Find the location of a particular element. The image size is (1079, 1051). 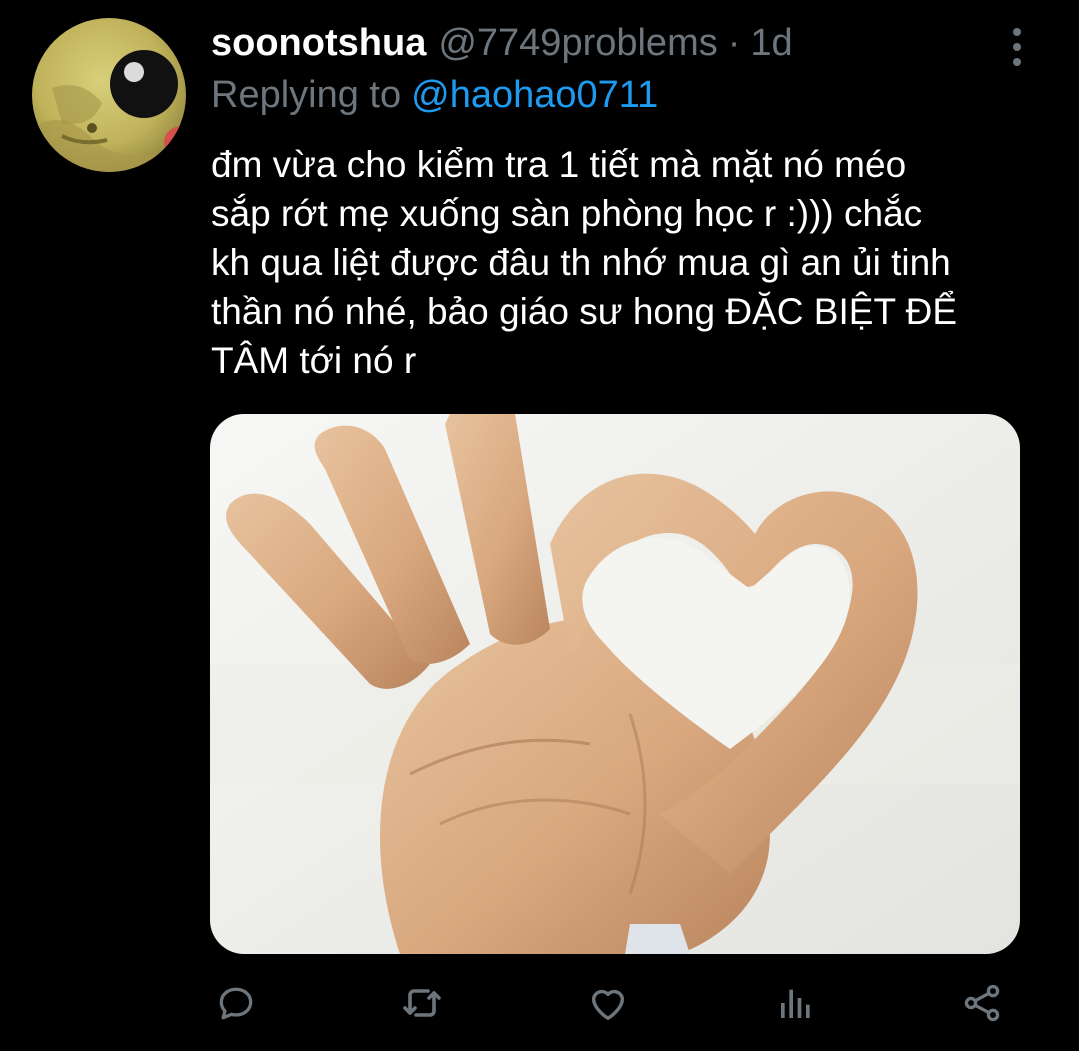

replying-to-label: Replying to is located at coordinates (306, 95).